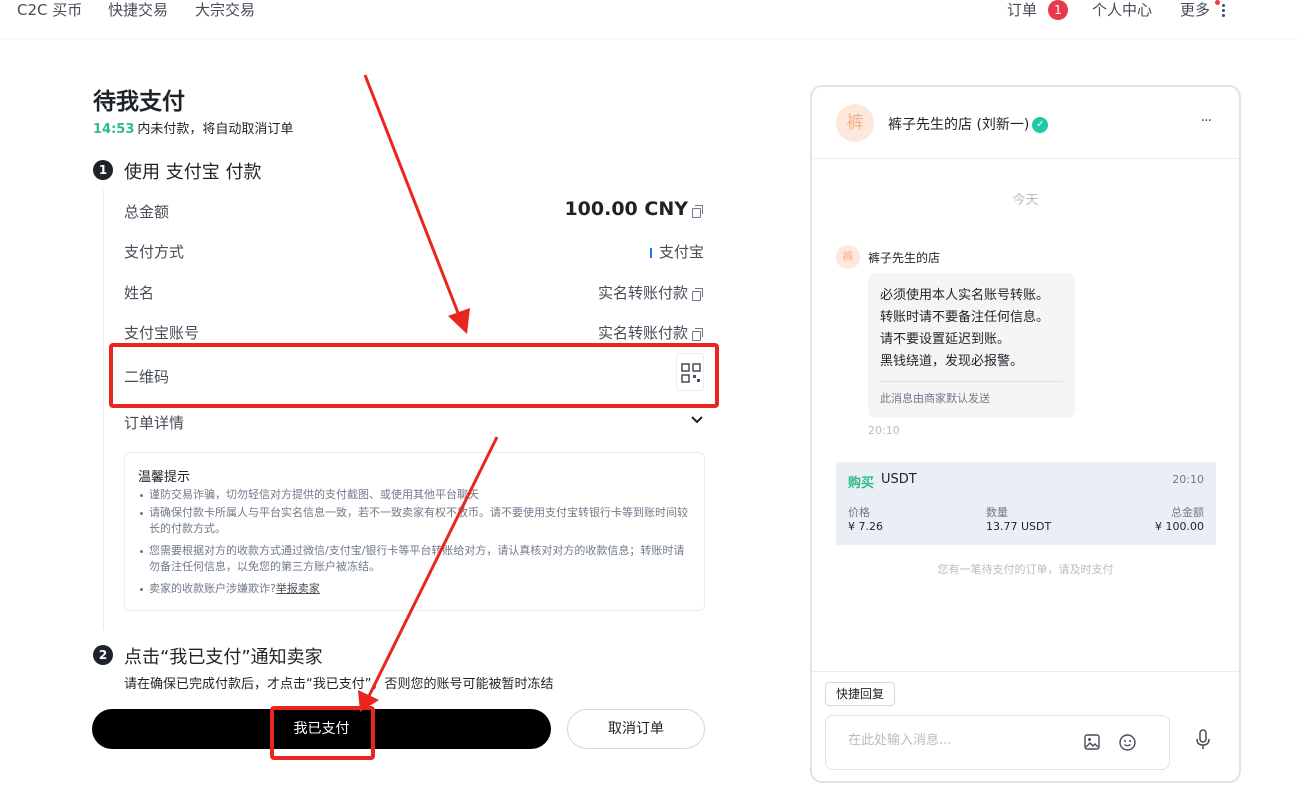  Describe the element at coordinates (103, 410) in the screenshot. I see `step-connector-line` at that location.